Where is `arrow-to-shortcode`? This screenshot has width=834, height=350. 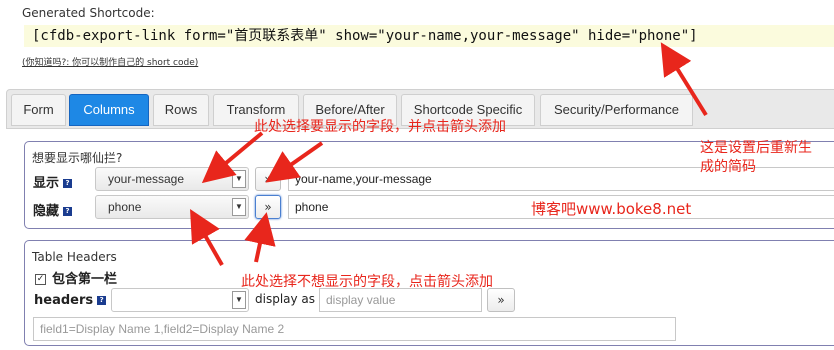 arrow-to-shortcode is located at coordinates (684, 79).